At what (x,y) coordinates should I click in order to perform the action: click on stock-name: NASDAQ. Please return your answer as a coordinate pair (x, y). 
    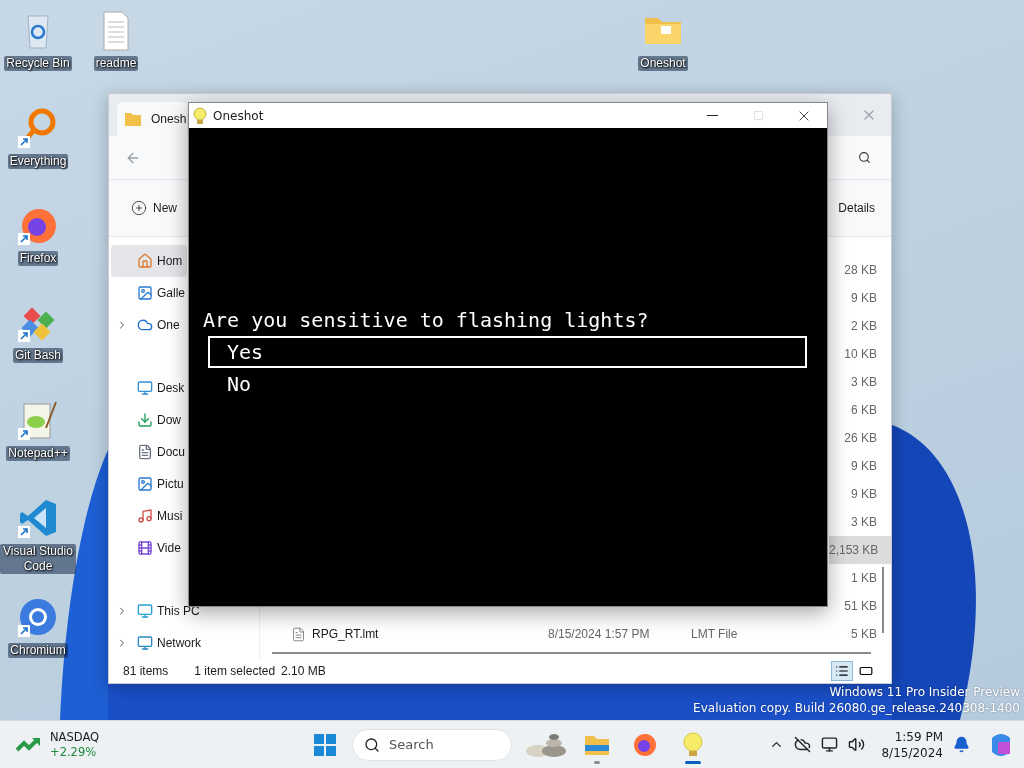
    Looking at the image, I should click on (75, 737).